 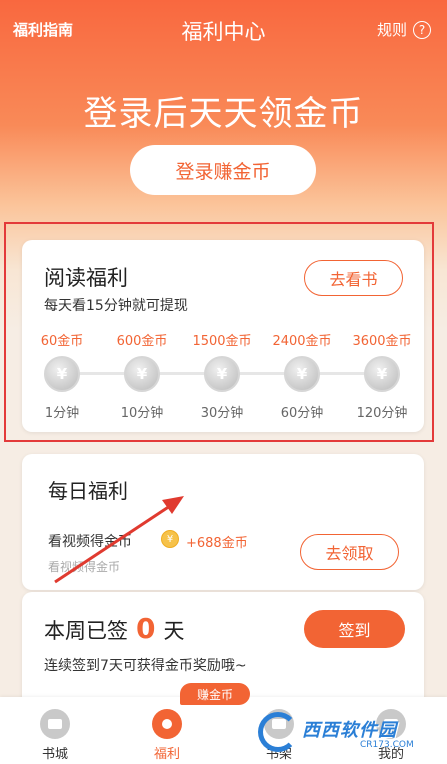 I want to click on rules-link: 规则 ?, so click(x=404, y=29).